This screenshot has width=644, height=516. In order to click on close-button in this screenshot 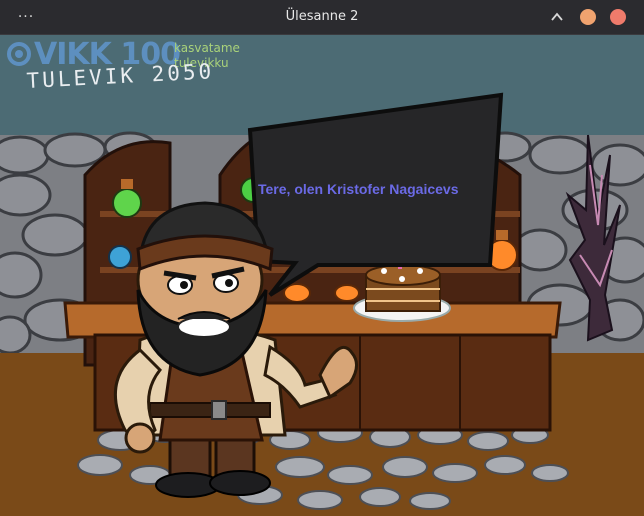, I will do `click(618, 17)`.